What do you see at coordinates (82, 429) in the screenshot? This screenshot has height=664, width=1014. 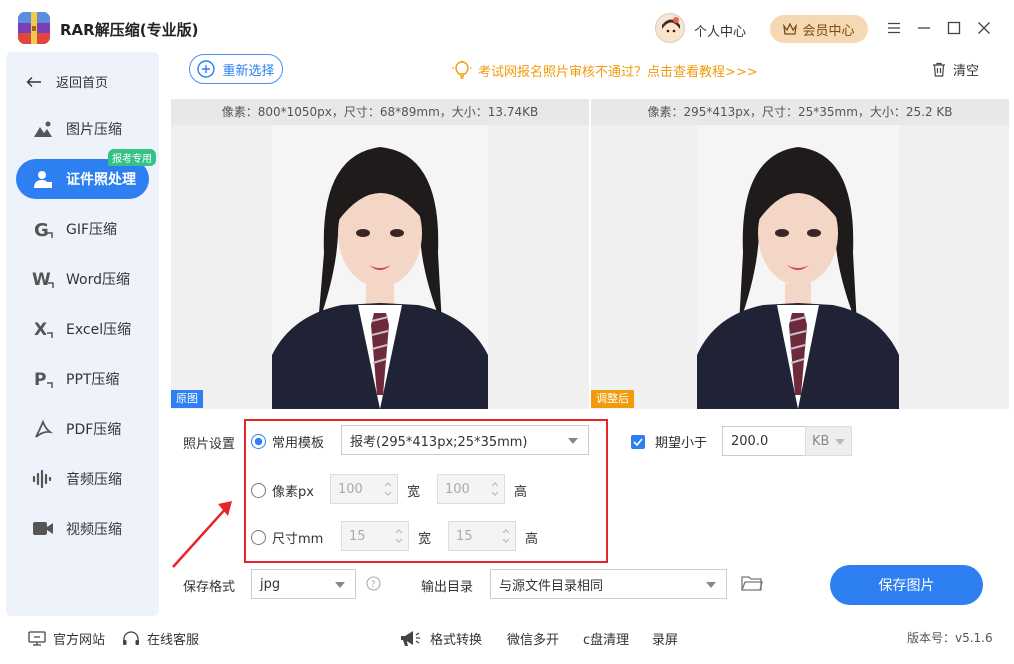 I see `sidebar-item-pdf-compress: PDF压缩` at bounding box center [82, 429].